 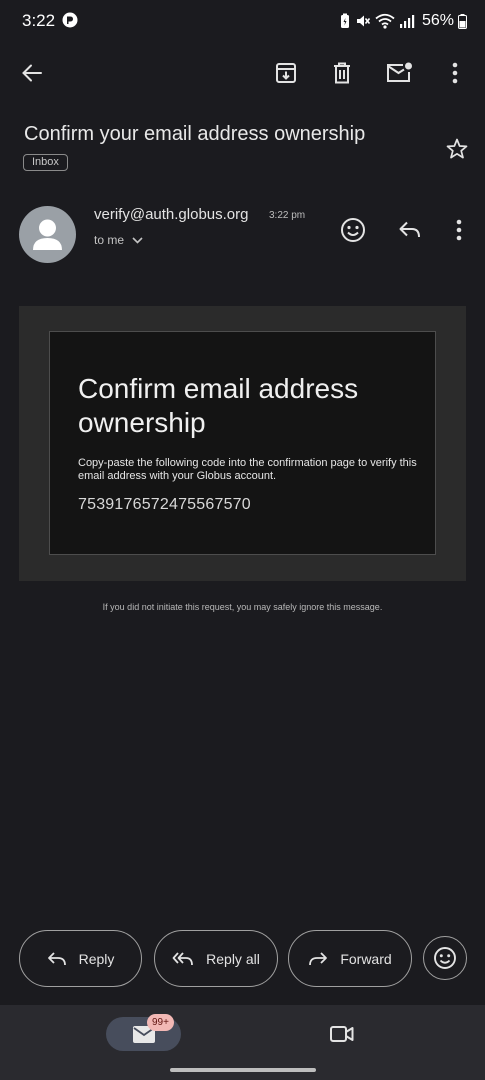 I want to click on delete-button, so click(x=342, y=73).